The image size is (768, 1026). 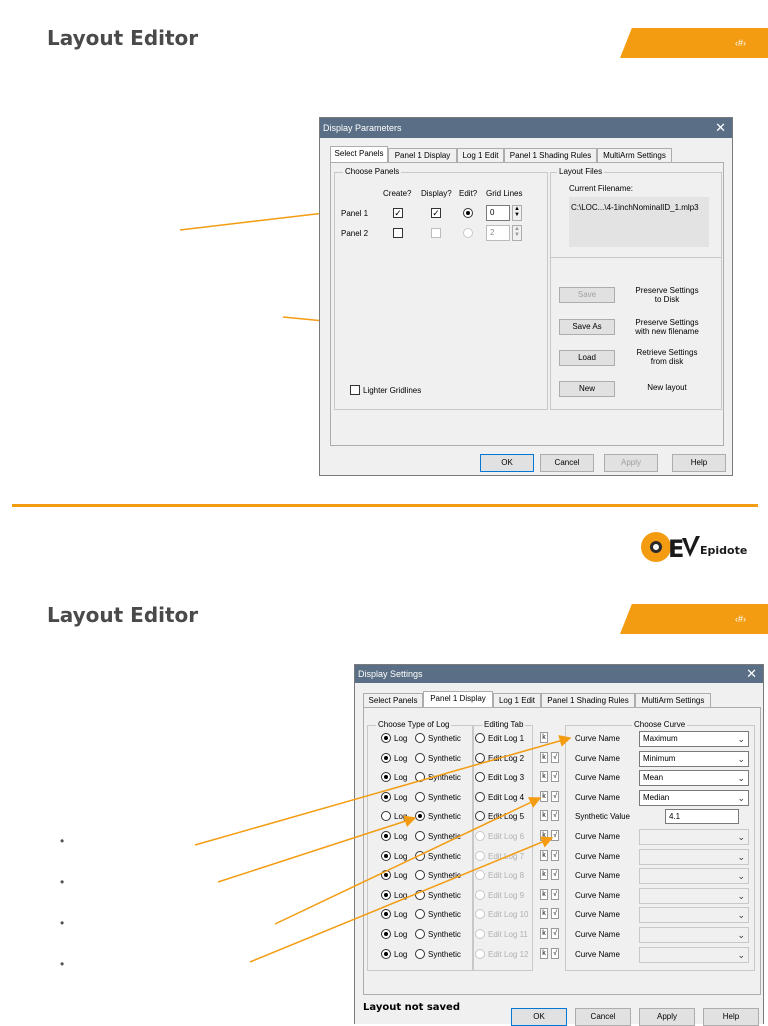 What do you see at coordinates (587, 389) in the screenshot?
I see `new-button: New` at bounding box center [587, 389].